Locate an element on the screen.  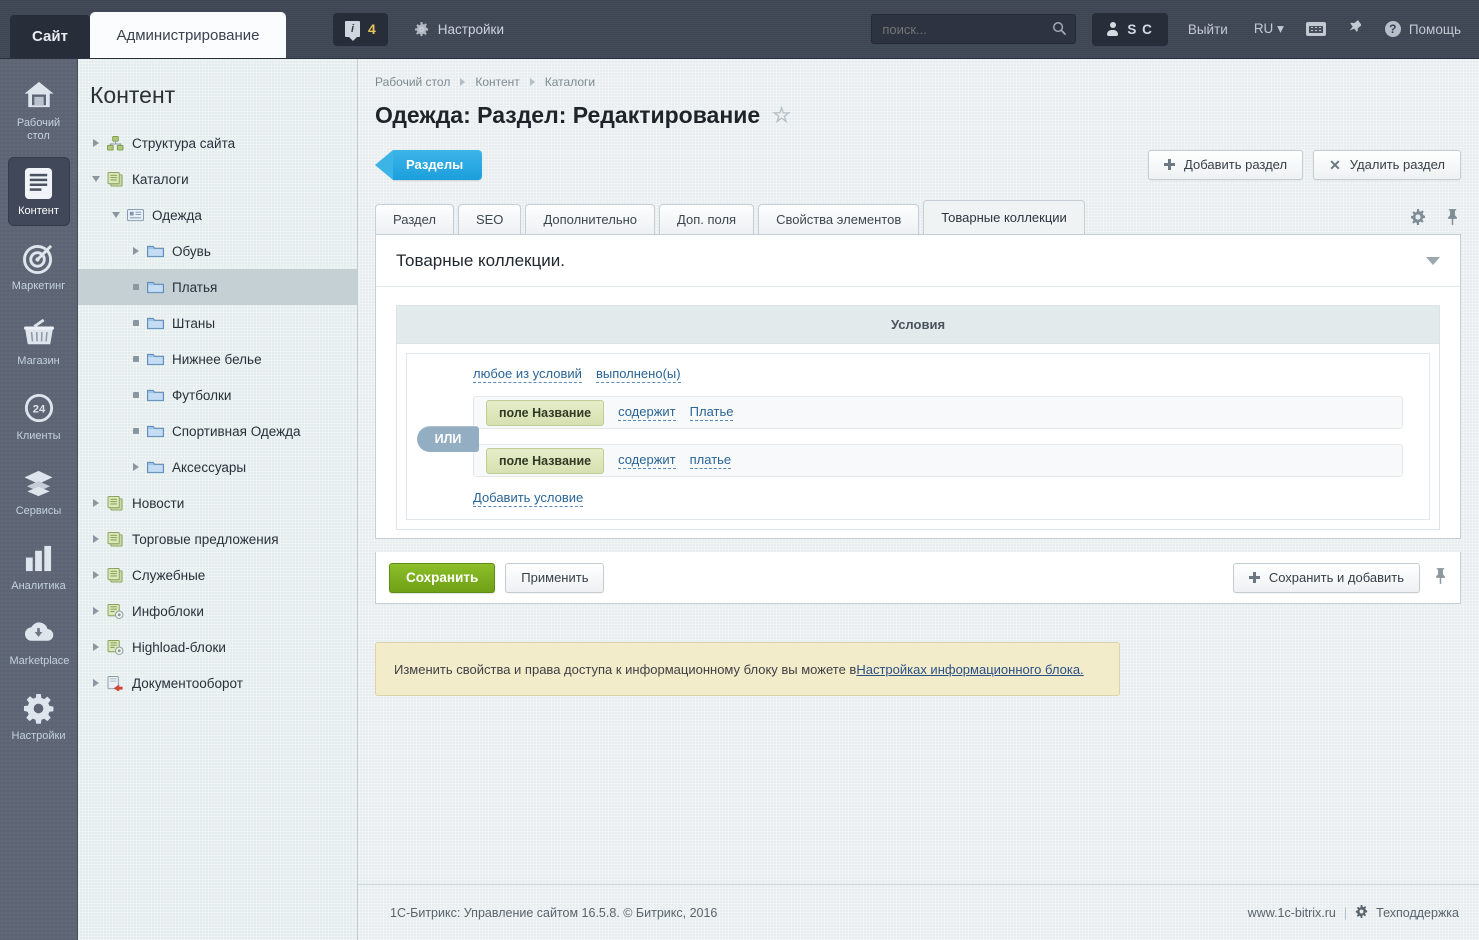
tab-1: SEO is located at coordinates (489, 219).